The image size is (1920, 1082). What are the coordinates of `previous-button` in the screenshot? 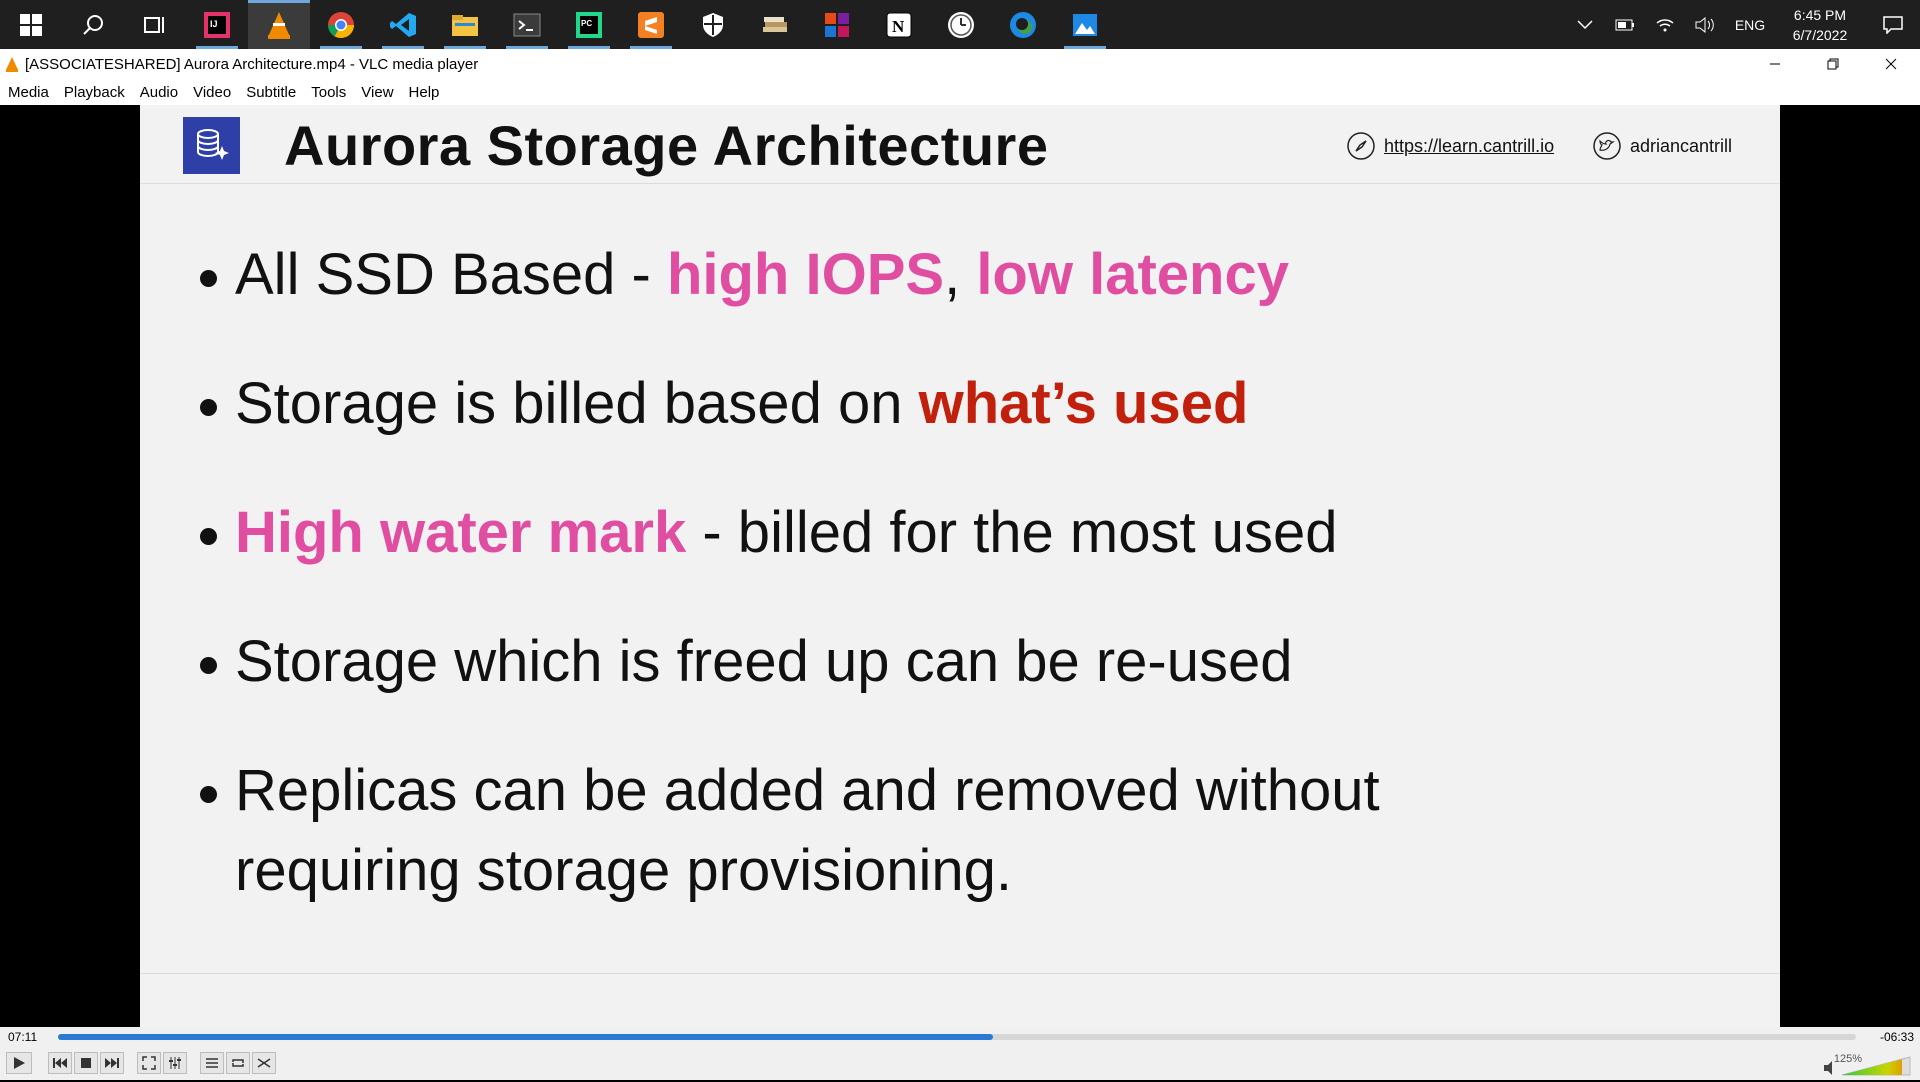 It's located at (60, 1063).